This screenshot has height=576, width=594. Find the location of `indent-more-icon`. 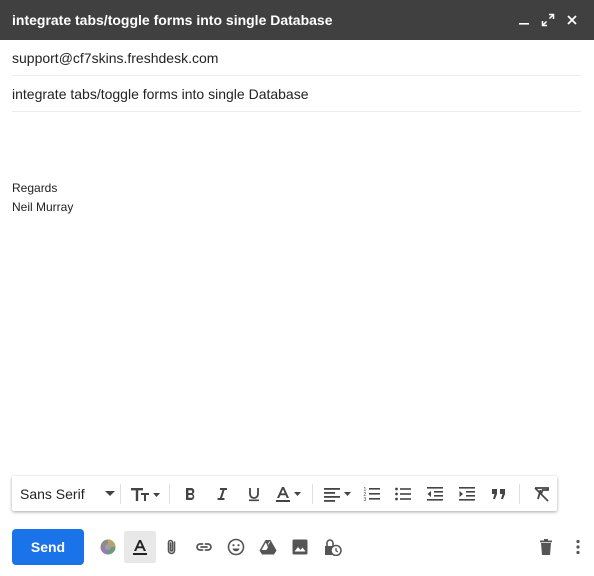

indent-more-icon is located at coordinates (466, 493).